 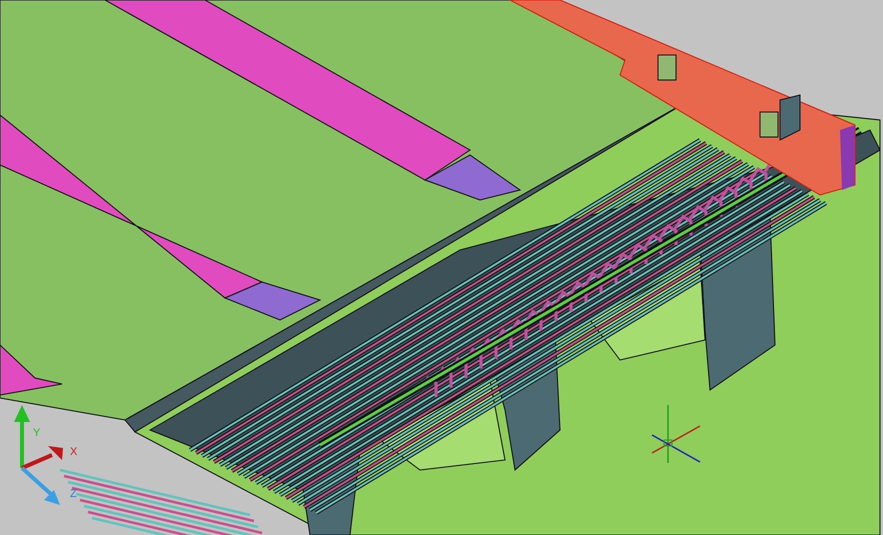 I want to click on ucs-axes-icon, so click(x=38, y=455).